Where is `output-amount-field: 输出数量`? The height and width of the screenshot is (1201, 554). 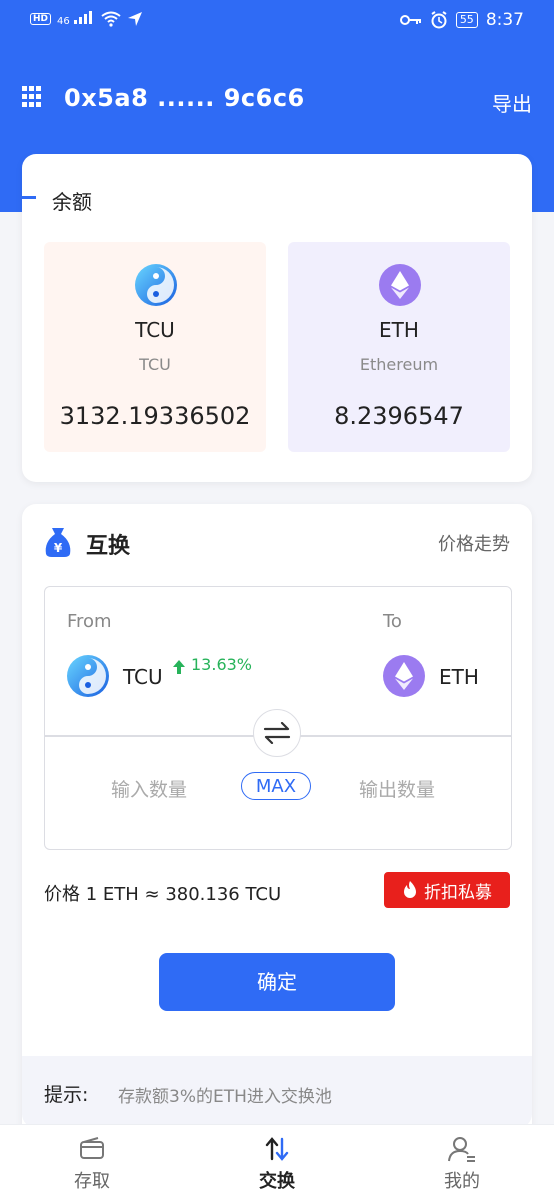
output-amount-field: 输出数量 is located at coordinates (397, 788).